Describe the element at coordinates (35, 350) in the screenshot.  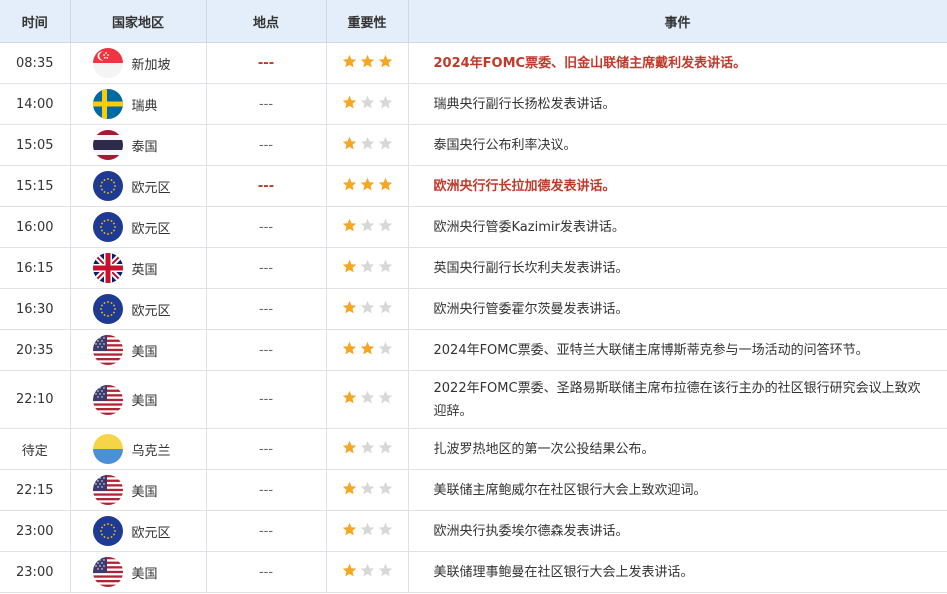
I see `event-time: 20:35` at that location.